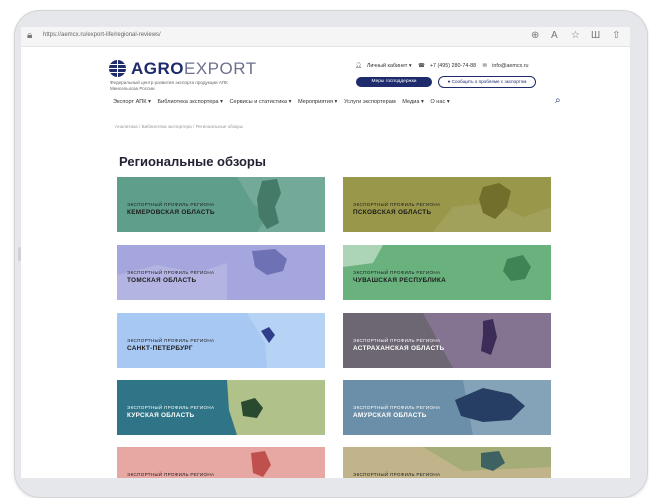  I want to click on card-region-name: ЧУВАШСКАЯ РЕСПУБЛИКА, so click(400, 280).